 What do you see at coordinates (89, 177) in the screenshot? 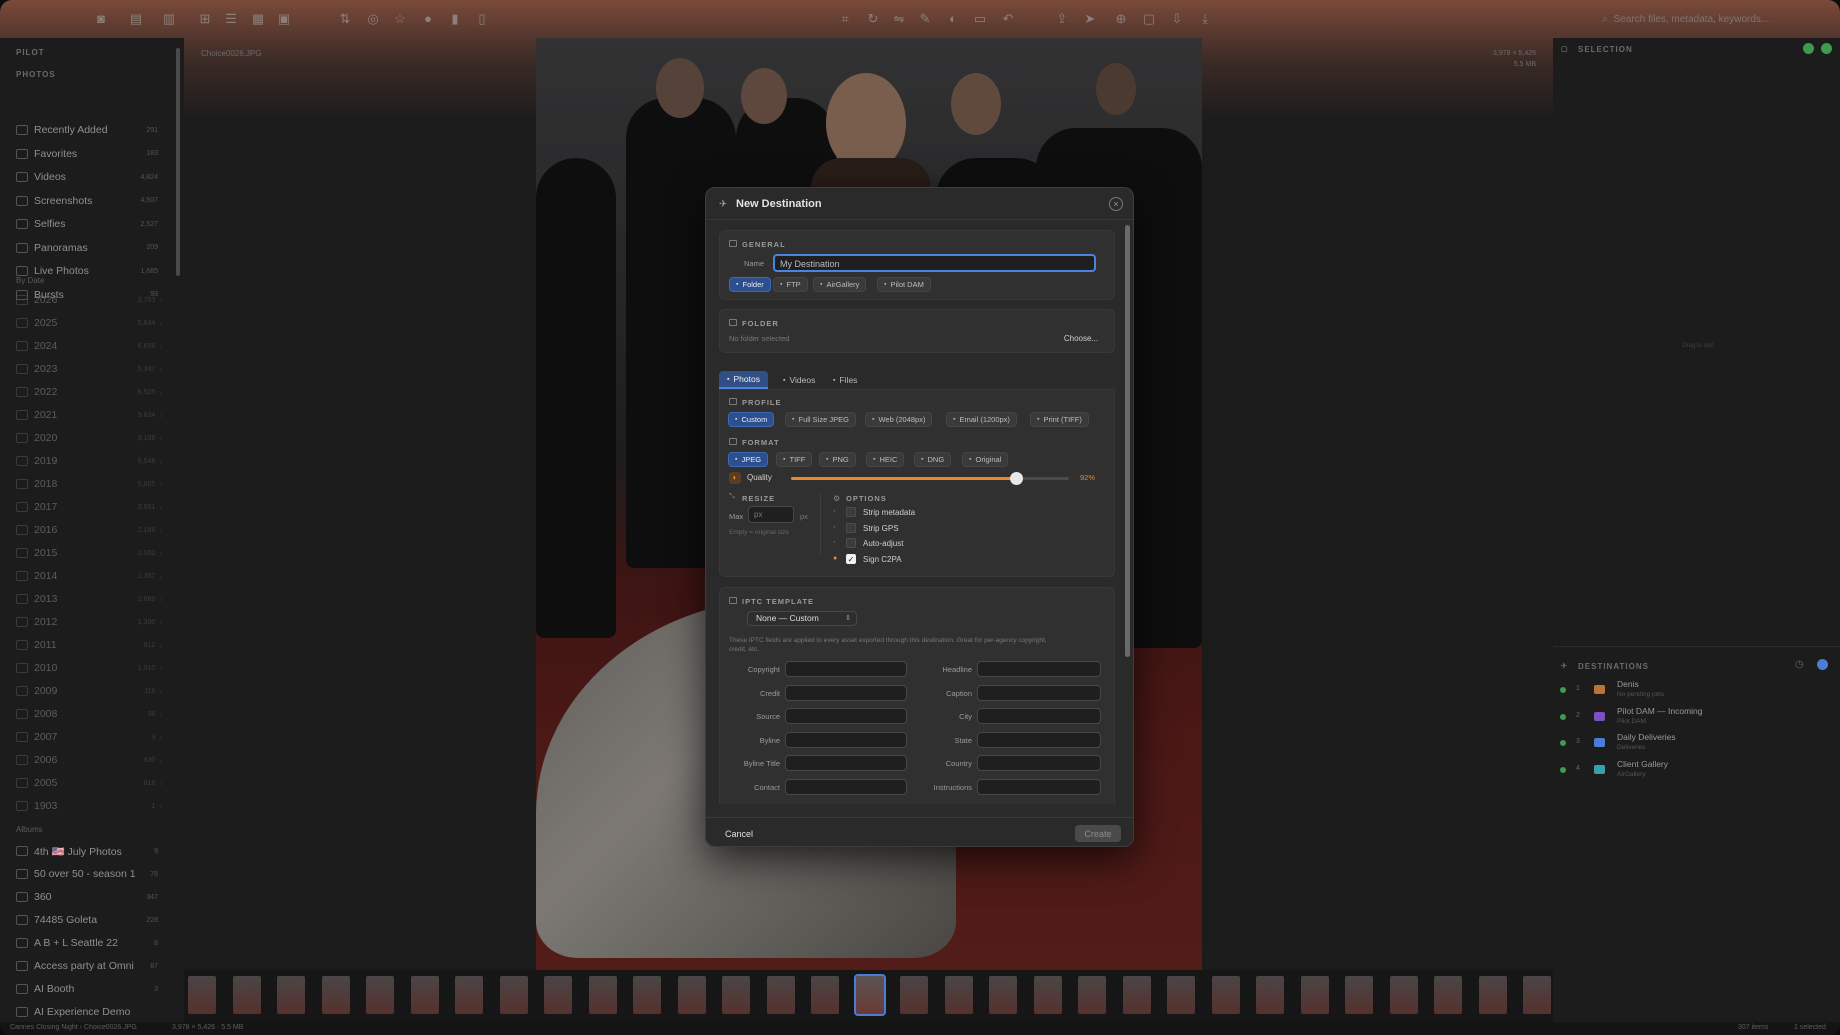
I see `sidebar-item-videos: Videos 4,824` at bounding box center [89, 177].